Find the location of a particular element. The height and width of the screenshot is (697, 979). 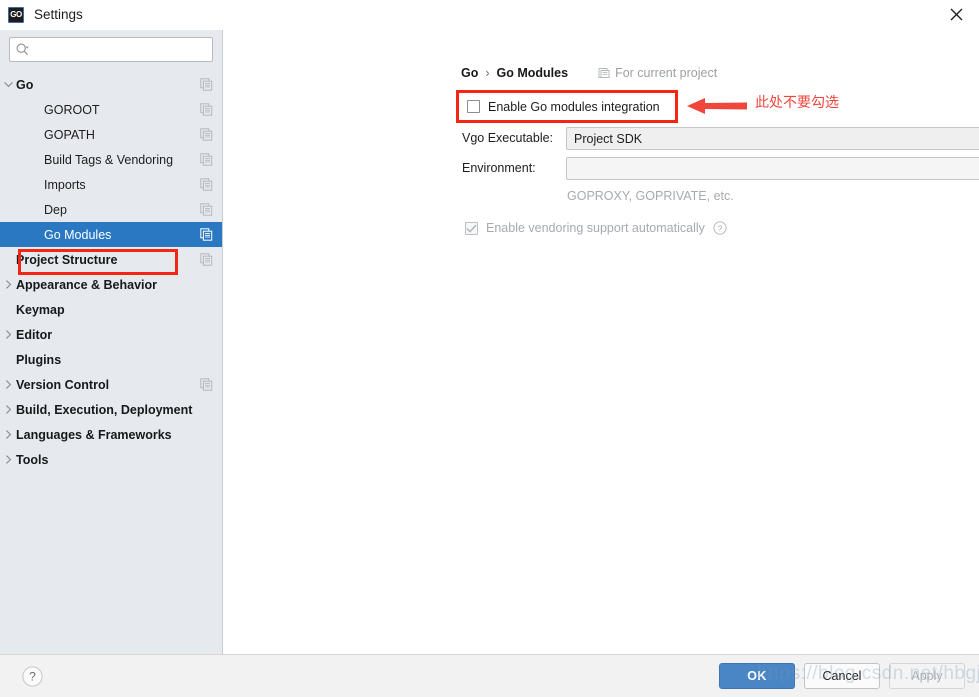

dialog-footer: ? OK Cancel Apply is located at coordinates (489, 675).